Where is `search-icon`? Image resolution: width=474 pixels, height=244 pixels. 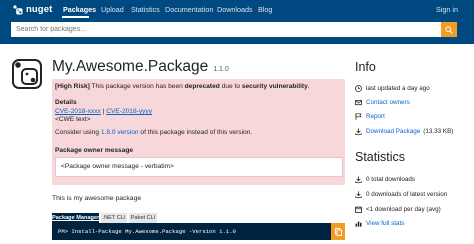
search-icon is located at coordinates (449, 29).